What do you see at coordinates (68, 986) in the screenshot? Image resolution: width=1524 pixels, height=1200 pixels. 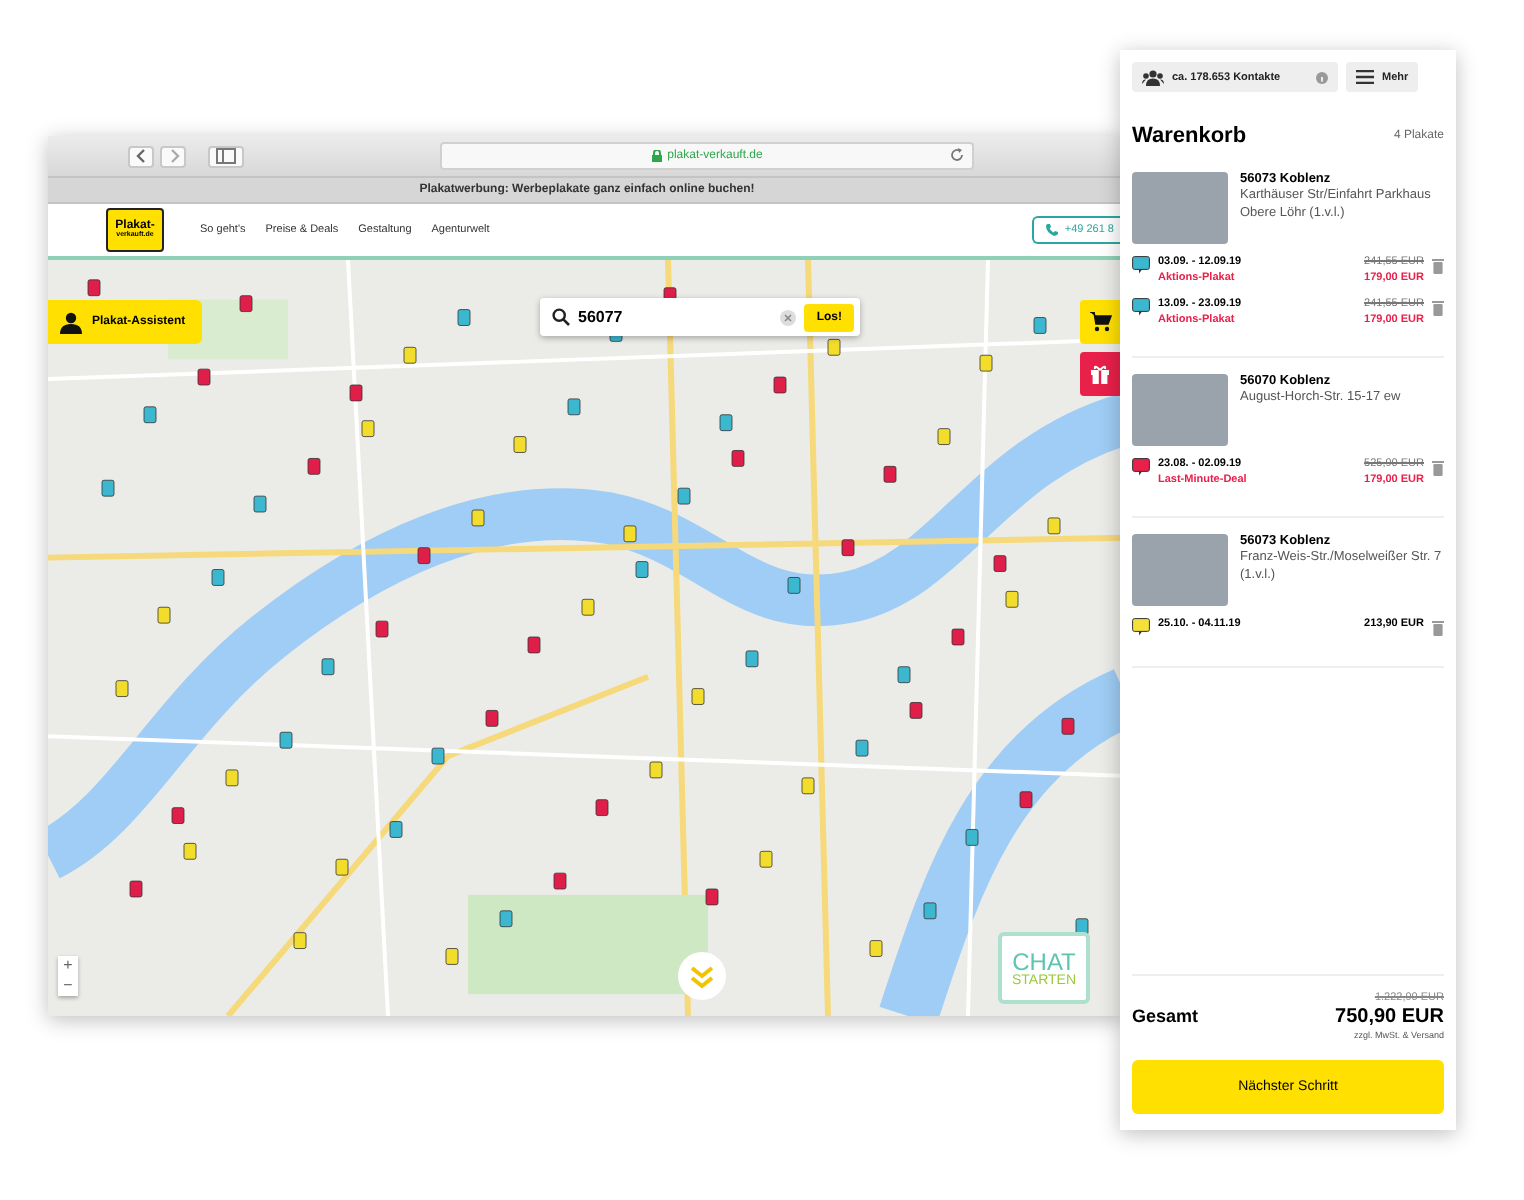 I see `zoom-out-button: −` at bounding box center [68, 986].